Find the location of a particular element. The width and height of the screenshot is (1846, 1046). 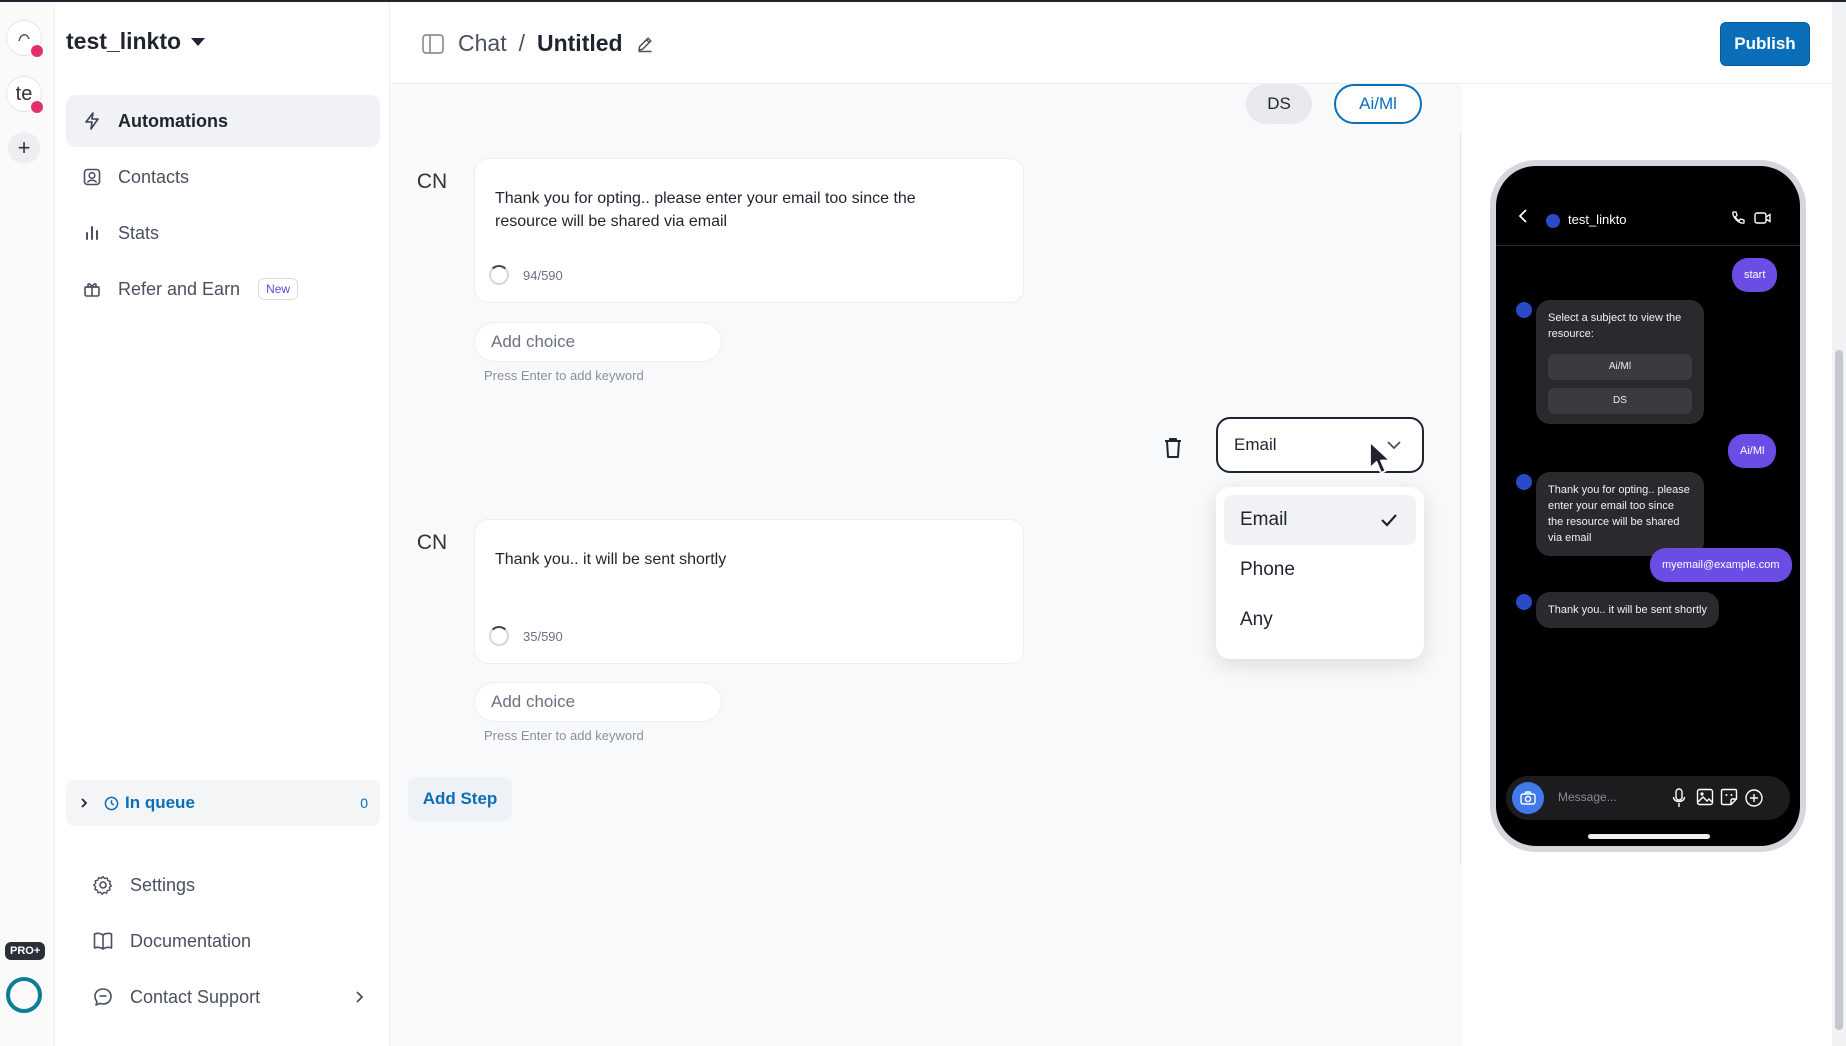

option-email: Email is located at coordinates (1320, 520).